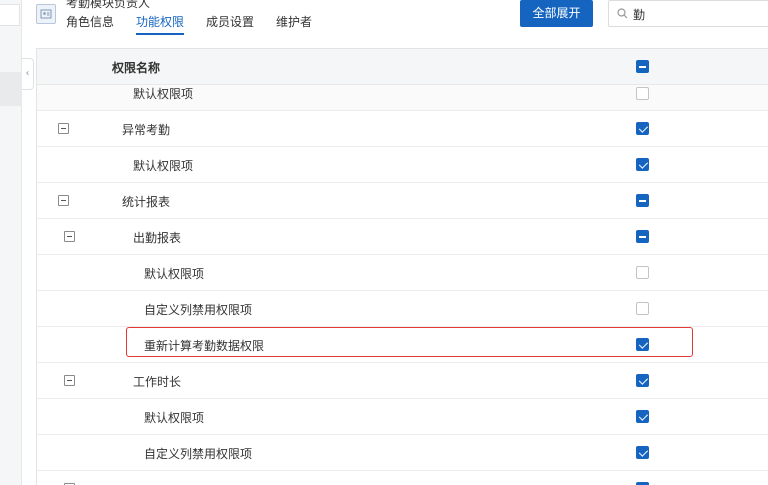 Image resolution: width=768 pixels, height=485 pixels. Describe the element at coordinates (28, 74) in the screenshot. I see `collapse-panel-icon: ‹` at that location.